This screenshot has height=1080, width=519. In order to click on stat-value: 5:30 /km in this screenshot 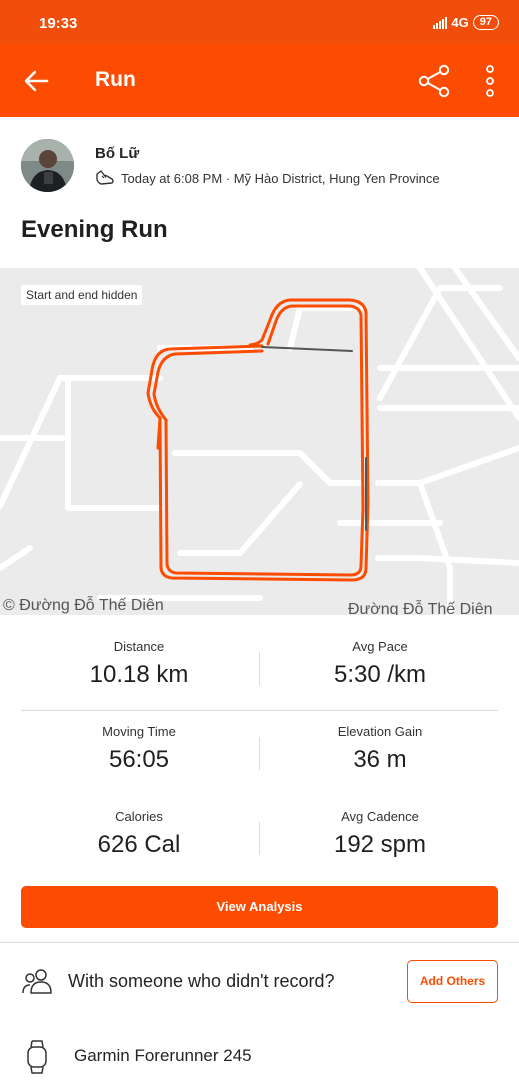, I will do `click(380, 674)`.